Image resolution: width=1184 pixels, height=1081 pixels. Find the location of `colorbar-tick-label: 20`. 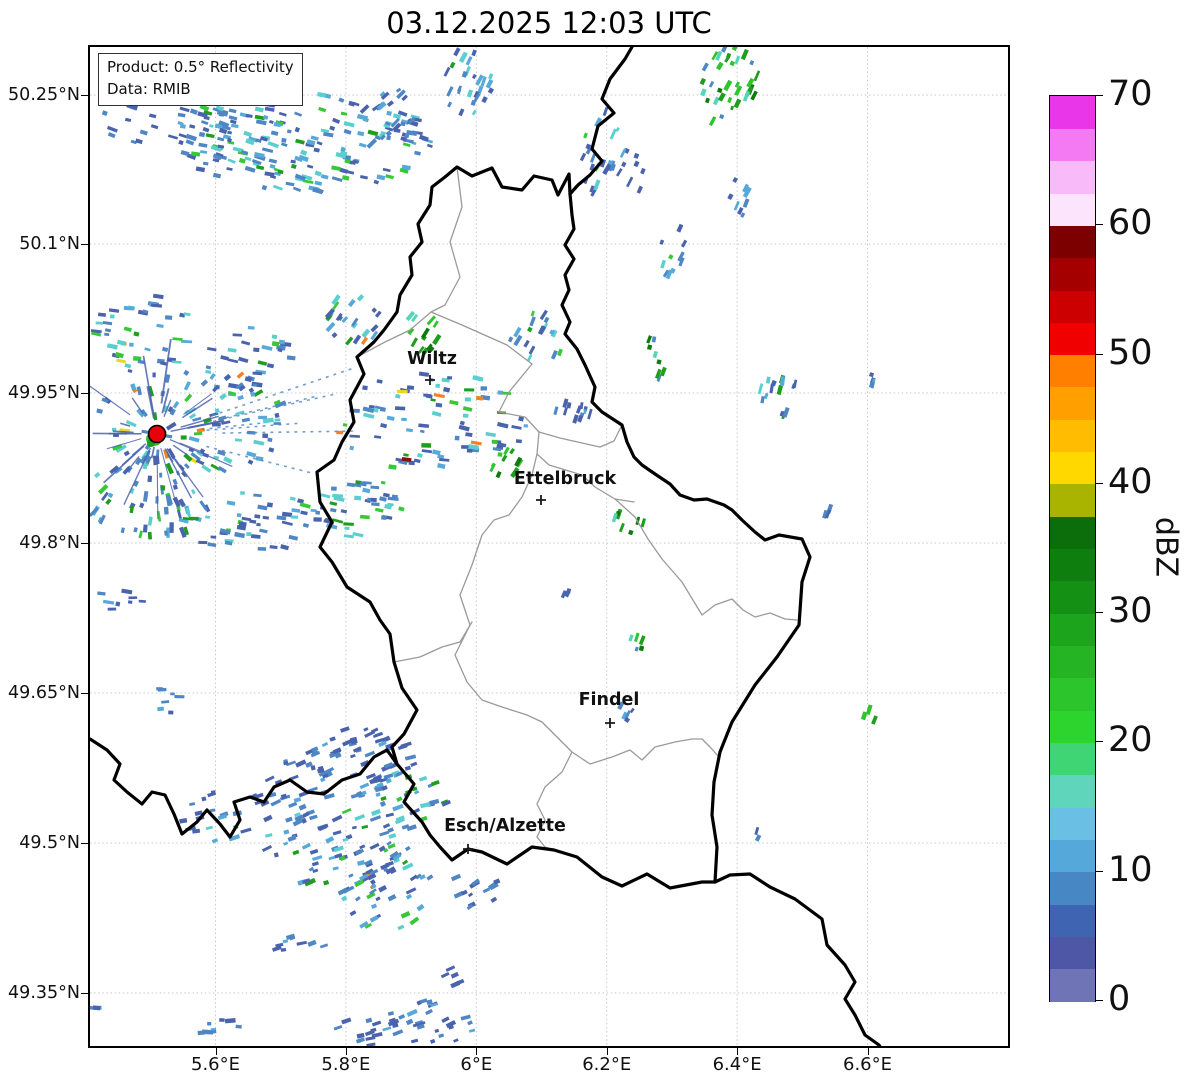

colorbar-tick-label: 20 is located at coordinates (1130, 740).